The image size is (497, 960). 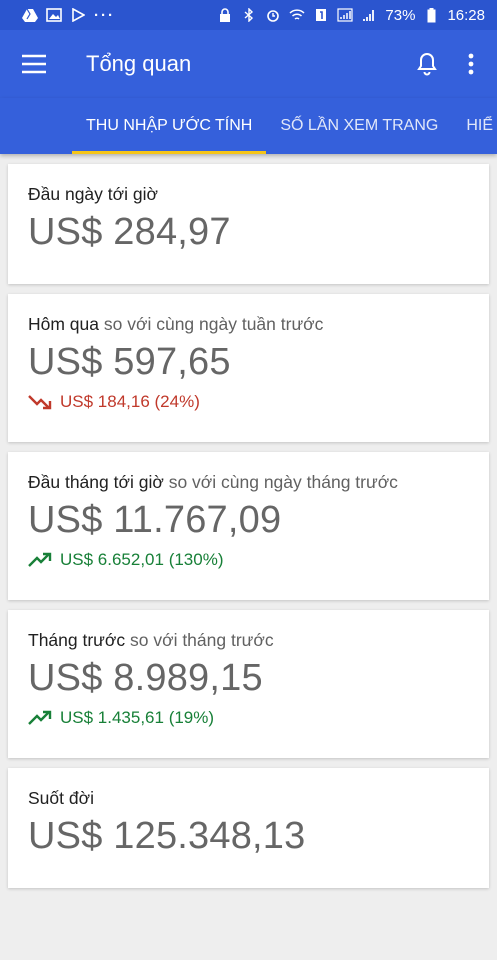 I want to click on card-label: Đầu ngày tới giờ, so click(x=248, y=194).